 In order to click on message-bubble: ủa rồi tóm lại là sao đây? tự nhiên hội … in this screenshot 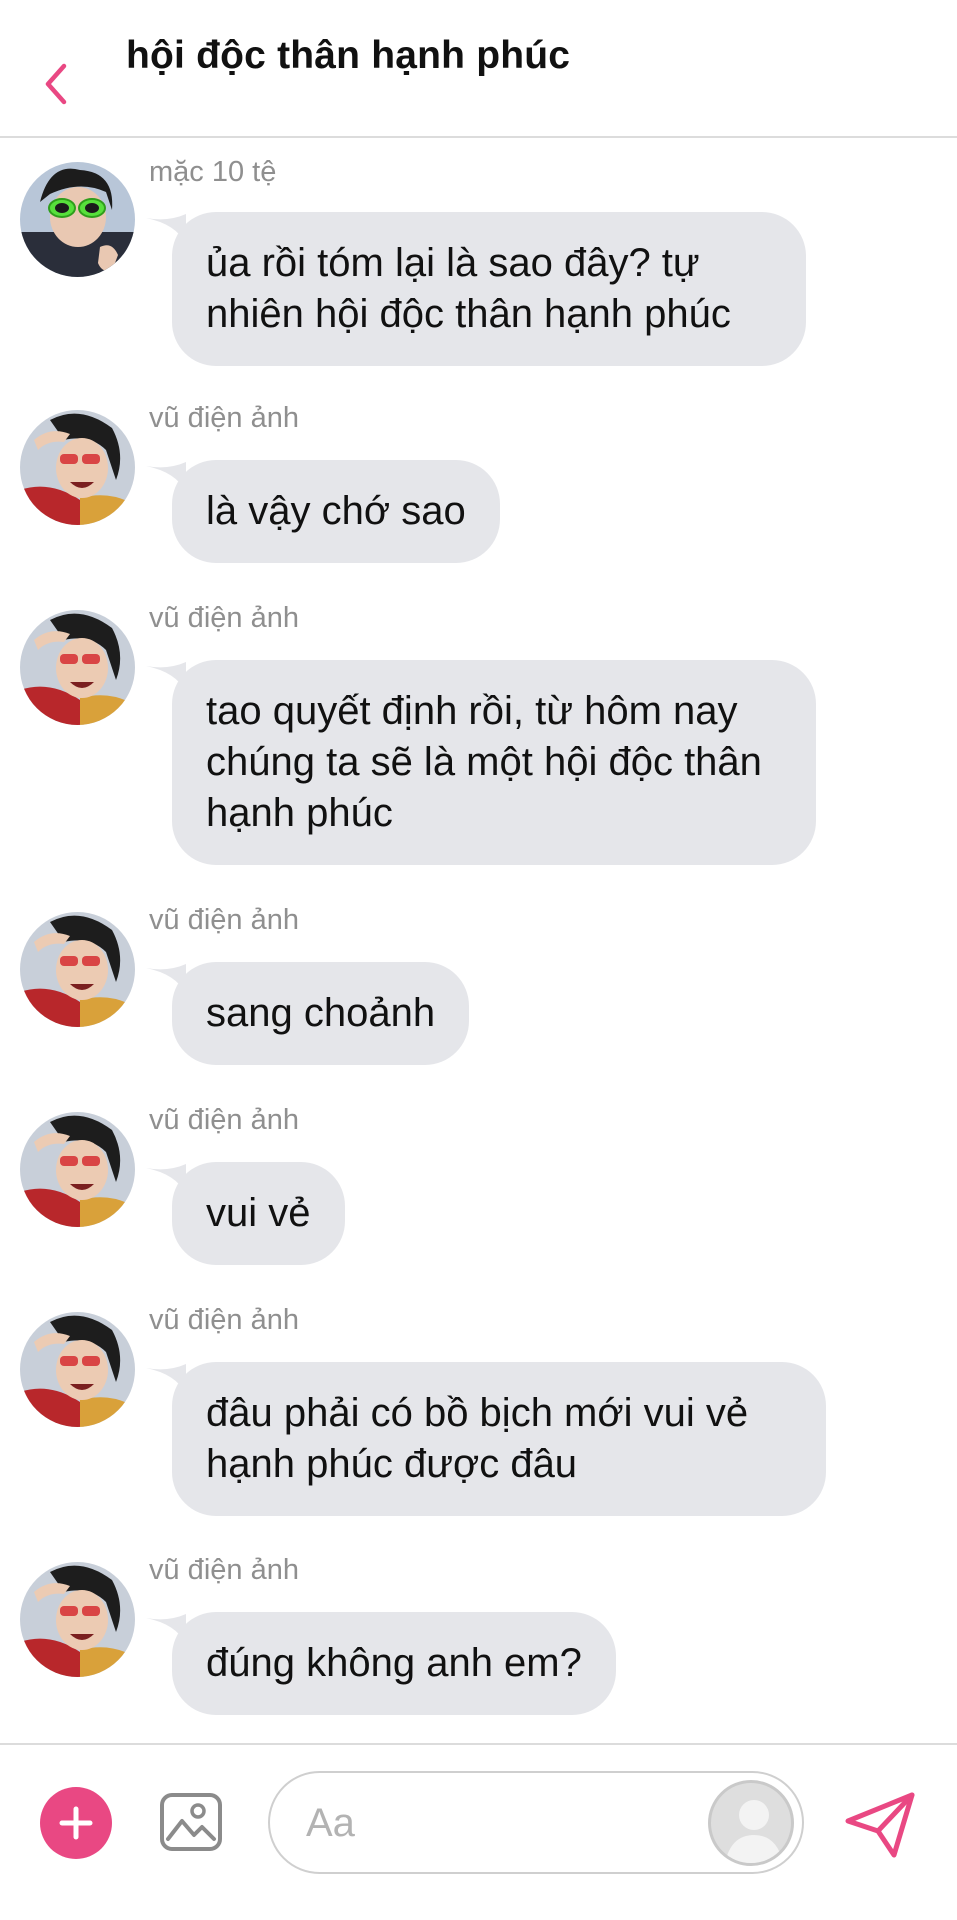, I will do `click(489, 289)`.